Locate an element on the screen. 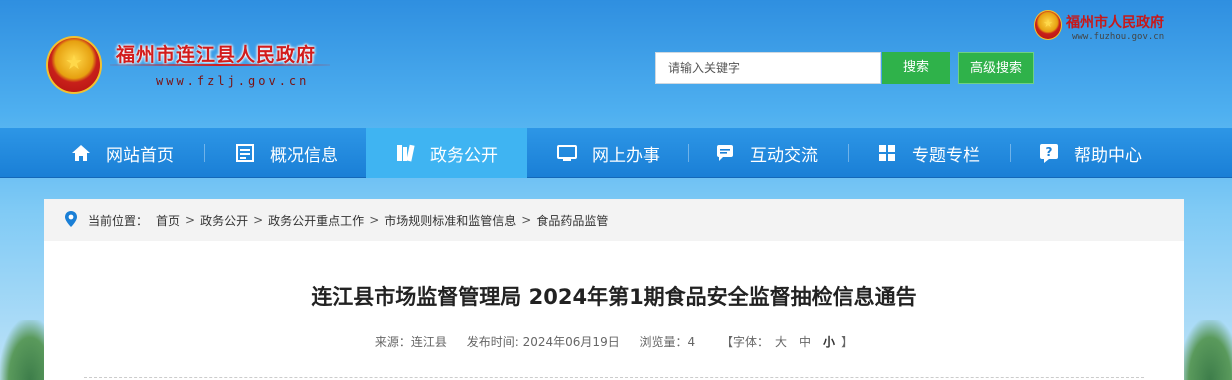 The image size is (1232, 380). font-large-button: 大 is located at coordinates (781, 342).